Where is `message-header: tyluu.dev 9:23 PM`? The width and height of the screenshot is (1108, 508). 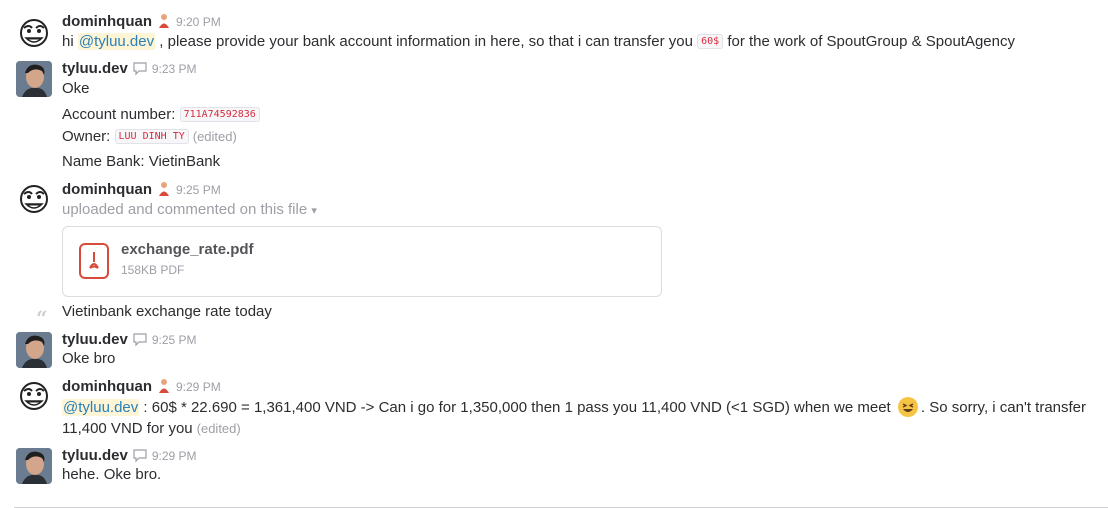
message-header: tyluu.dev 9:23 PM is located at coordinates (129, 69).